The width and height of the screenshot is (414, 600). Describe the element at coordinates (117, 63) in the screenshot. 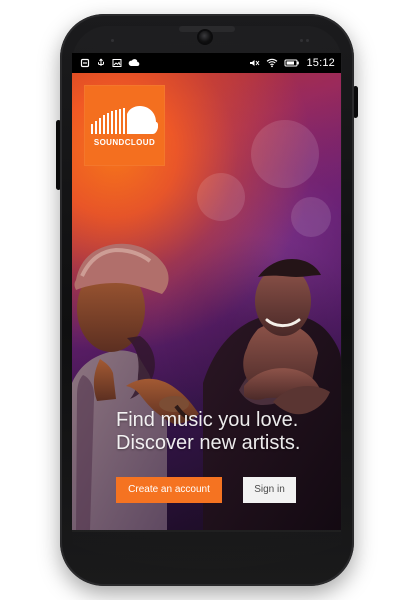

I see `image-icon` at that location.